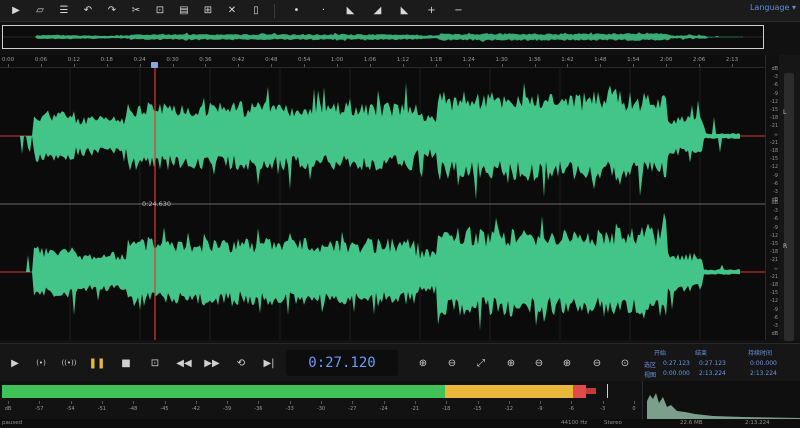 The height and width of the screenshot is (428, 800). Describe the element at coordinates (41, 363) in the screenshot. I see `loop-left-button: (•)` at that location.